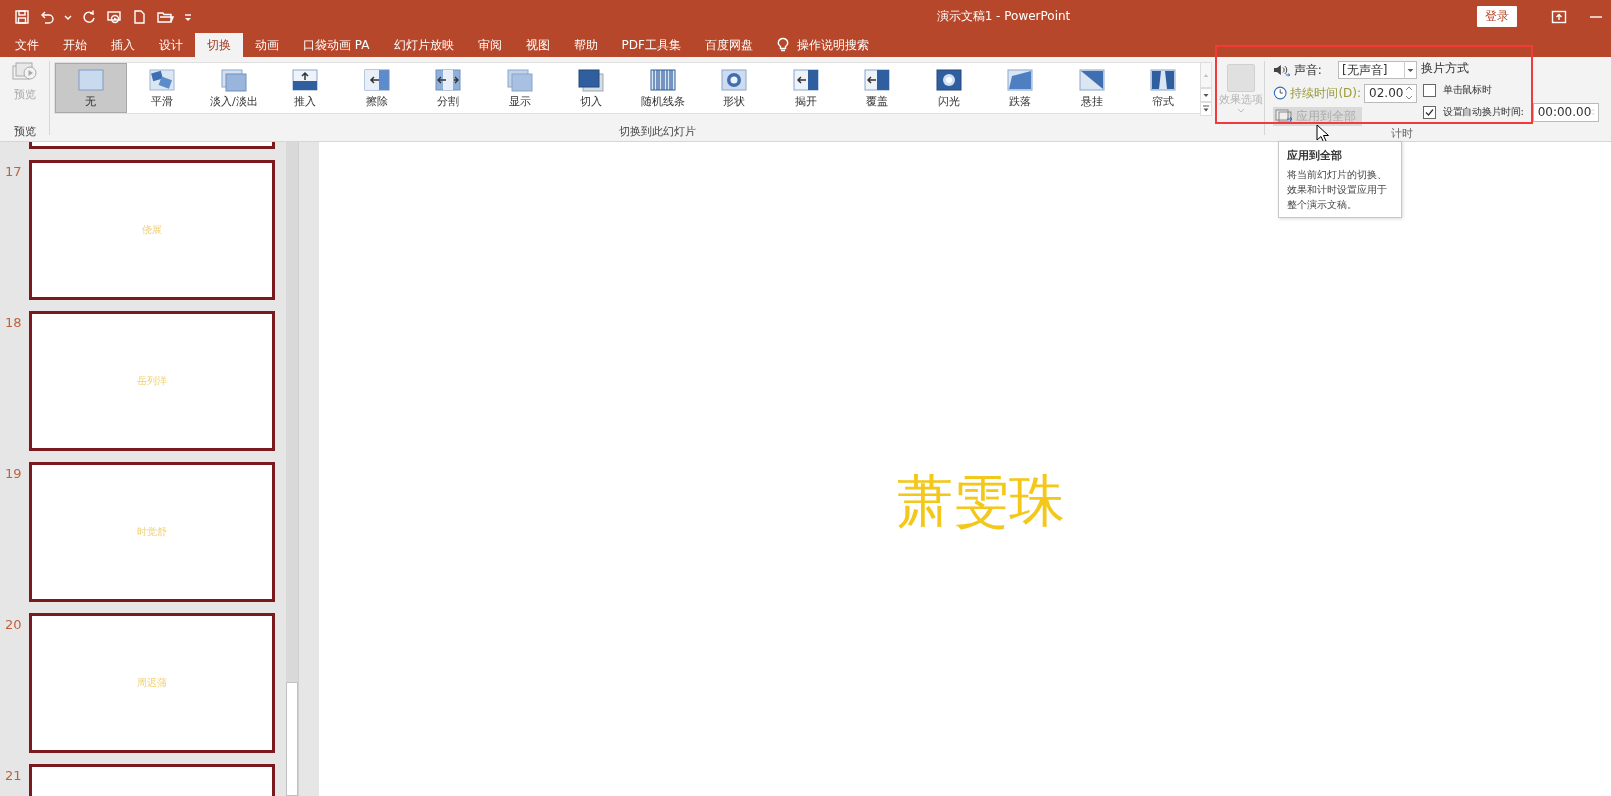 Image resolution: width=1611 pixels, height=796 pixels. Describe the element at coordinates (24, 132) in the screenshot. I see `group-label: 预览` at that location.